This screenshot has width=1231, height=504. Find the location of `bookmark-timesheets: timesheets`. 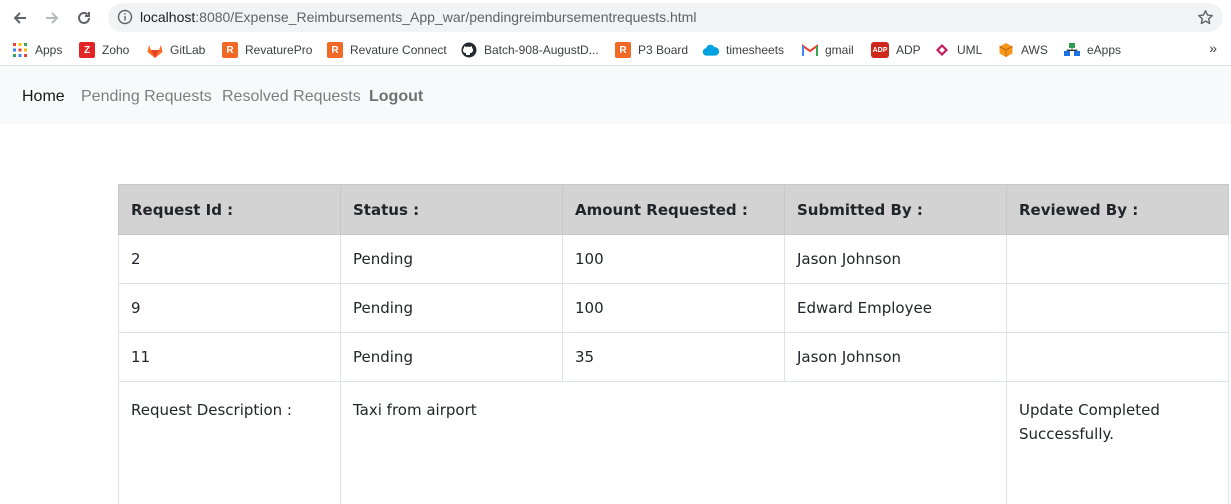

bookmark-timesheets: timesheets is located at coordinates (743, 50).